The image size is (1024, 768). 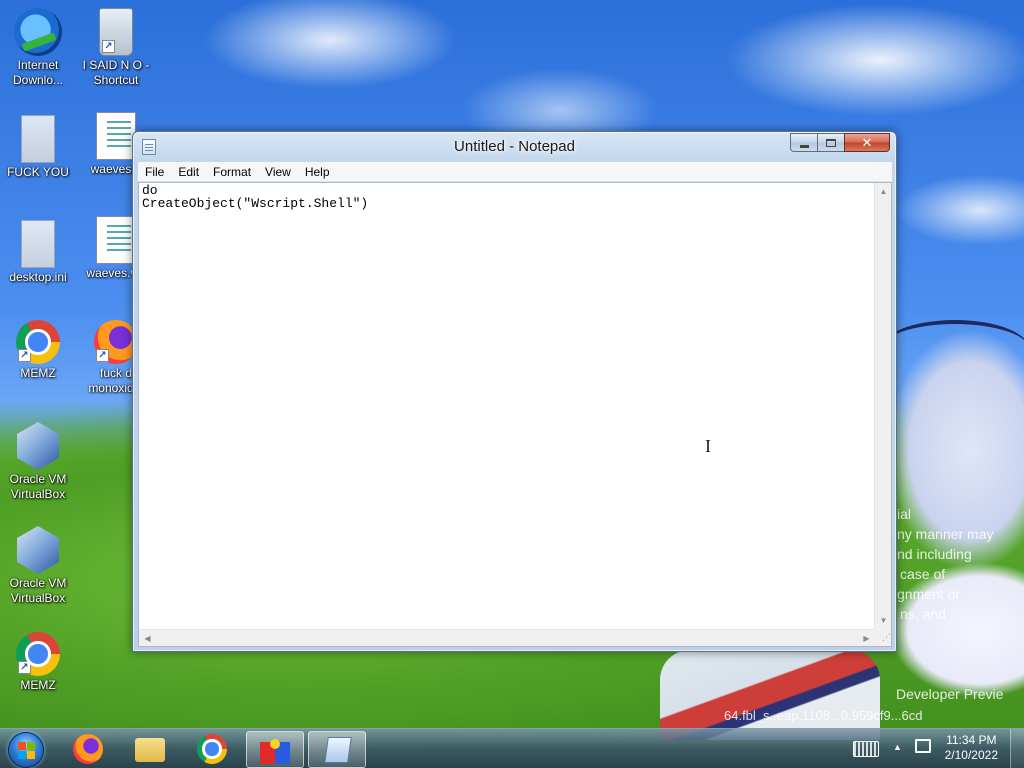 I want to click on menu-view: View, so click(x=278, y=172).